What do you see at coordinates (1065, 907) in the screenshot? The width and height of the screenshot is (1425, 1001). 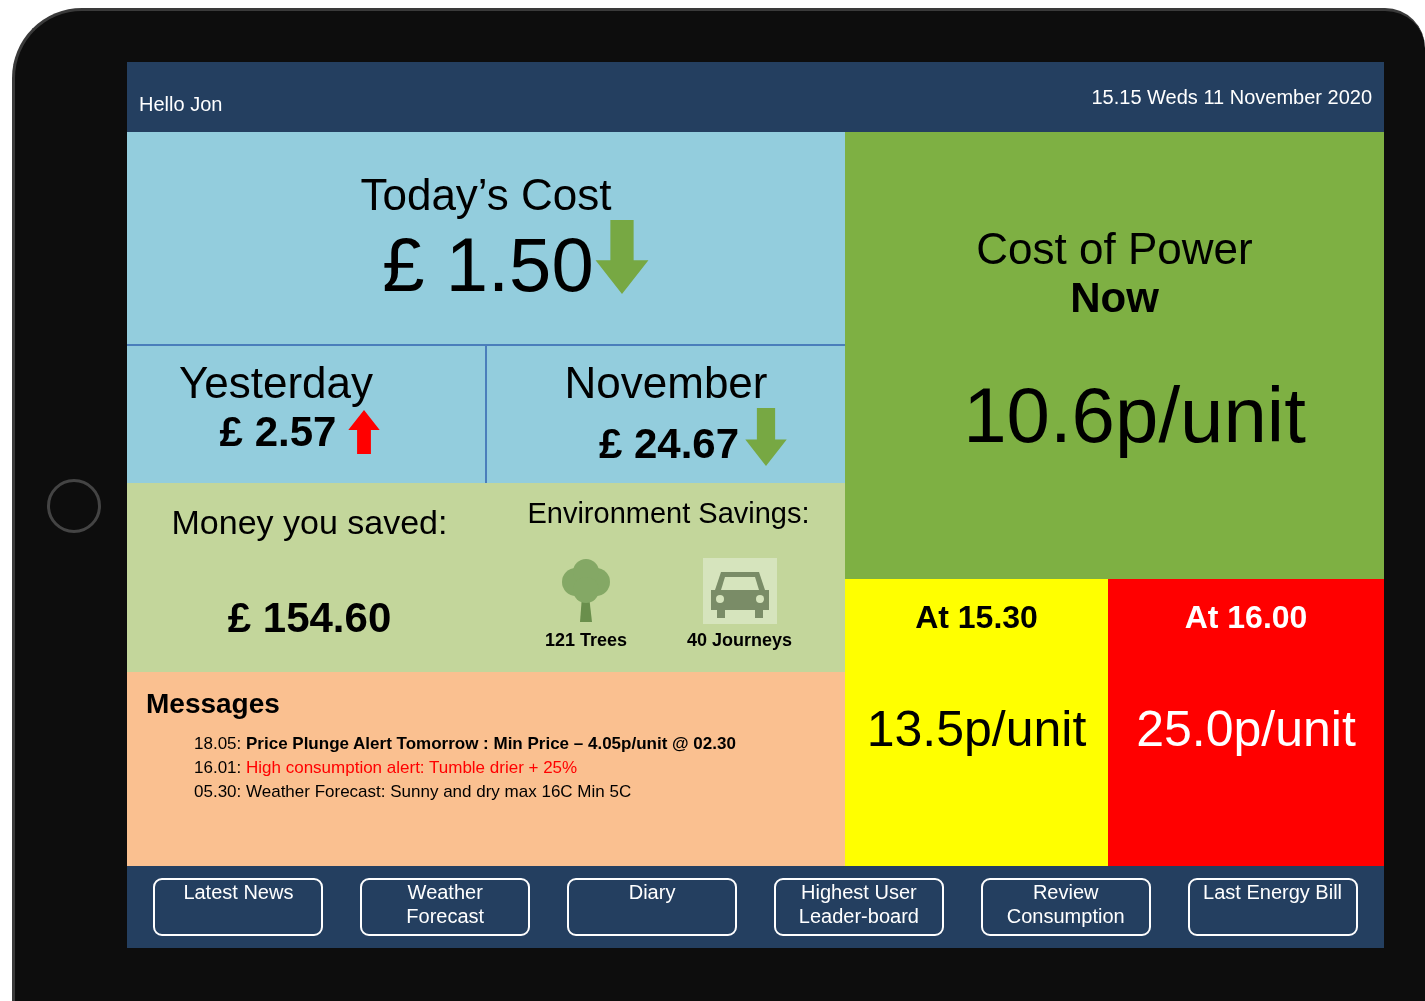 I see `nav-button: Review Consumption` at bounding box center [1065, 907].